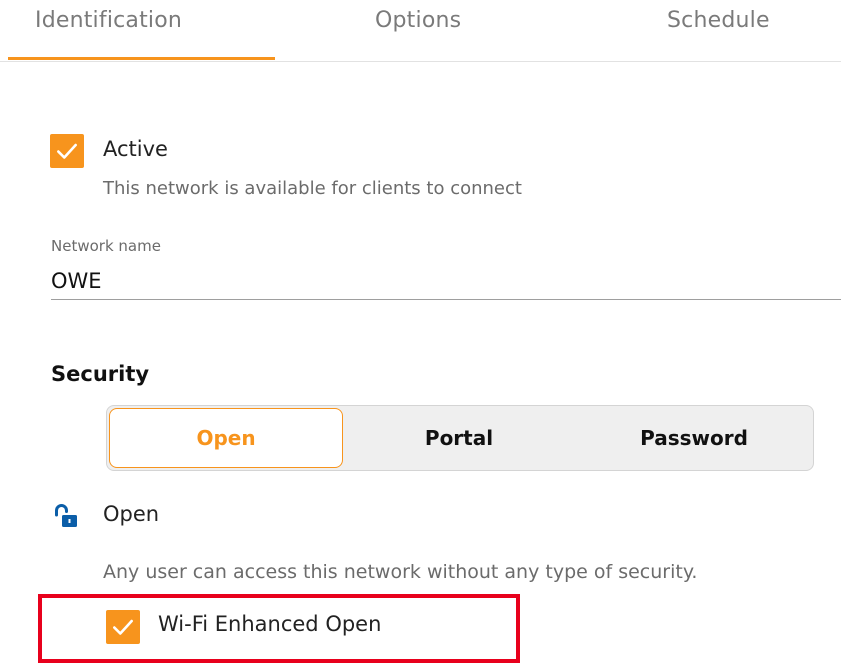 Image resolution: width=841 pixels, height=667 pixels. I want to click on tab-options: Options, so click(418, 20).